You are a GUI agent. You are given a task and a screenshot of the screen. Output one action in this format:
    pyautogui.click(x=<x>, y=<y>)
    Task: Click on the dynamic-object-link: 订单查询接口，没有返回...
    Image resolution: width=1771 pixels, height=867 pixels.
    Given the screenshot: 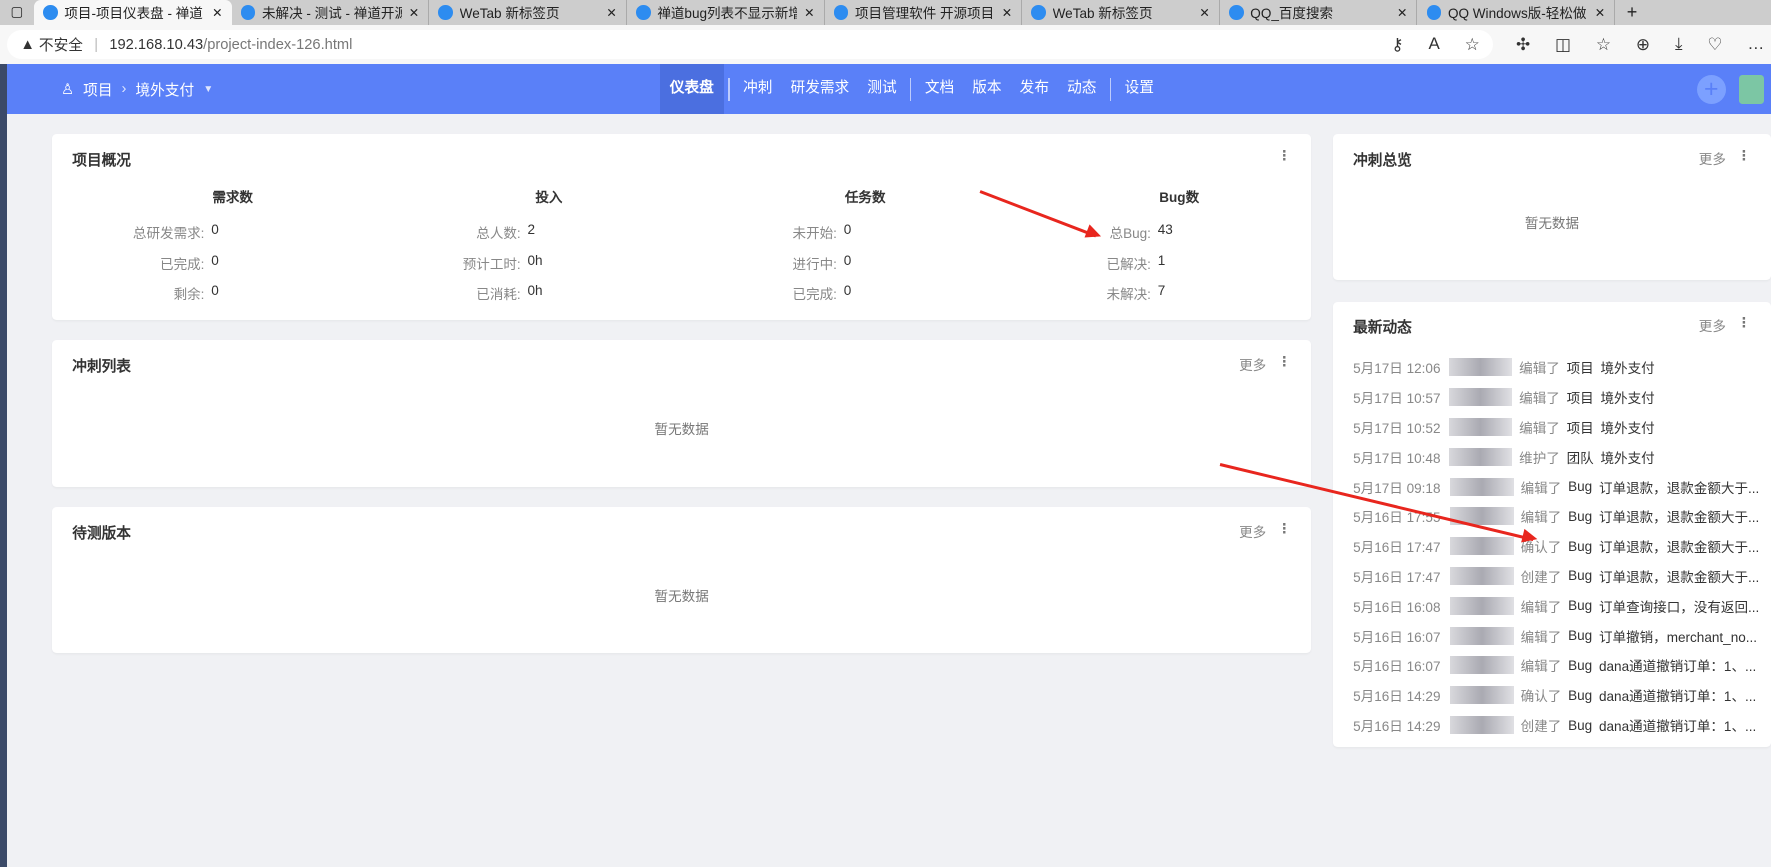 What is the action you would take?
    pyautogui.click(x=1679, y=606)
    